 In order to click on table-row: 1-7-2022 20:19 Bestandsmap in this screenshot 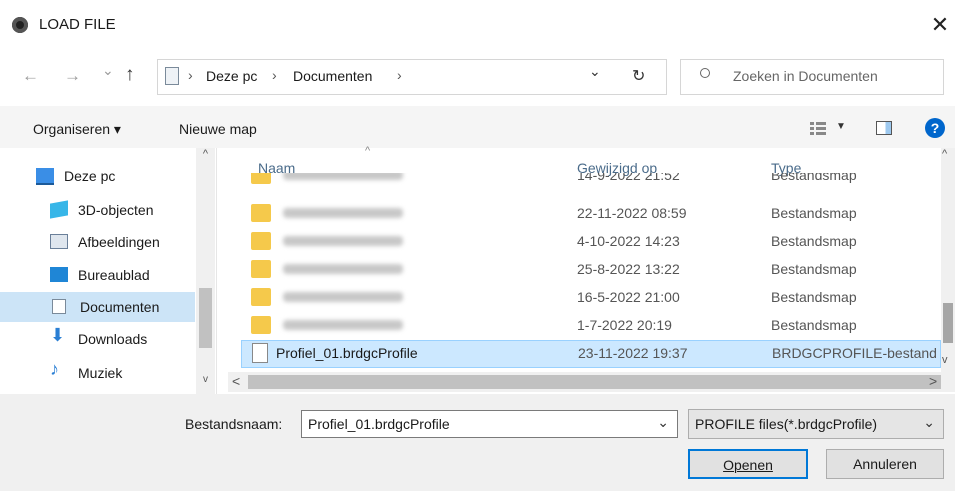, I will do `click(591, 326)`.